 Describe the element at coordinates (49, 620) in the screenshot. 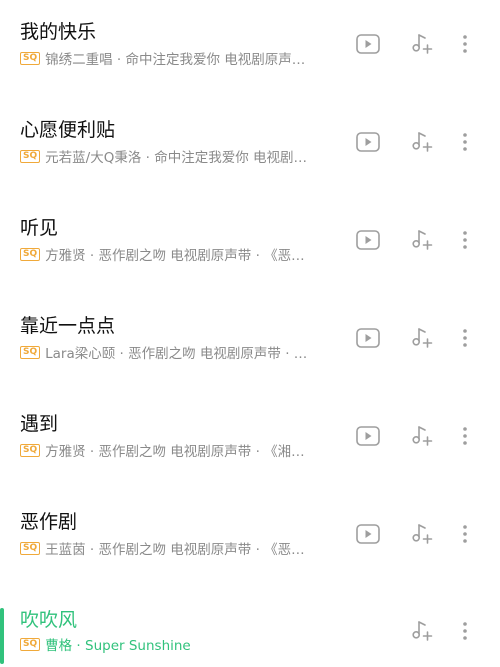

I see `song-title: 吹吹风` at that location.